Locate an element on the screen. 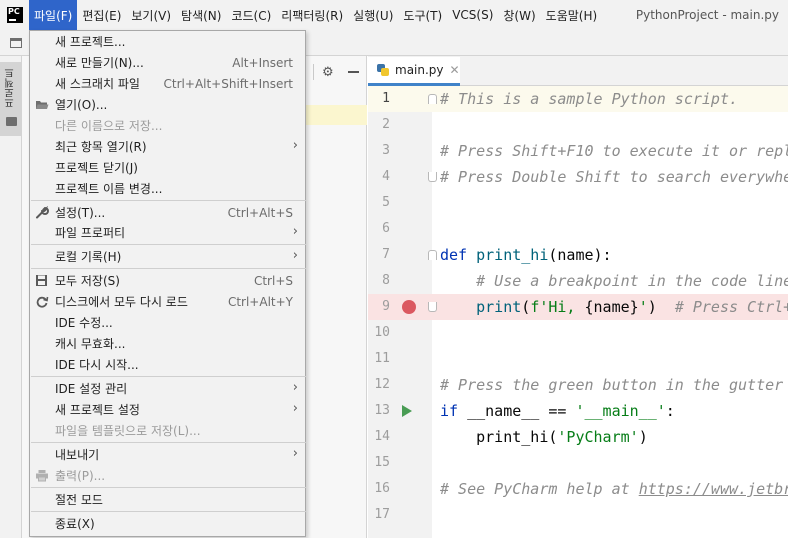  menu-help: 도움말(H) is located at coordinates (572, 15).